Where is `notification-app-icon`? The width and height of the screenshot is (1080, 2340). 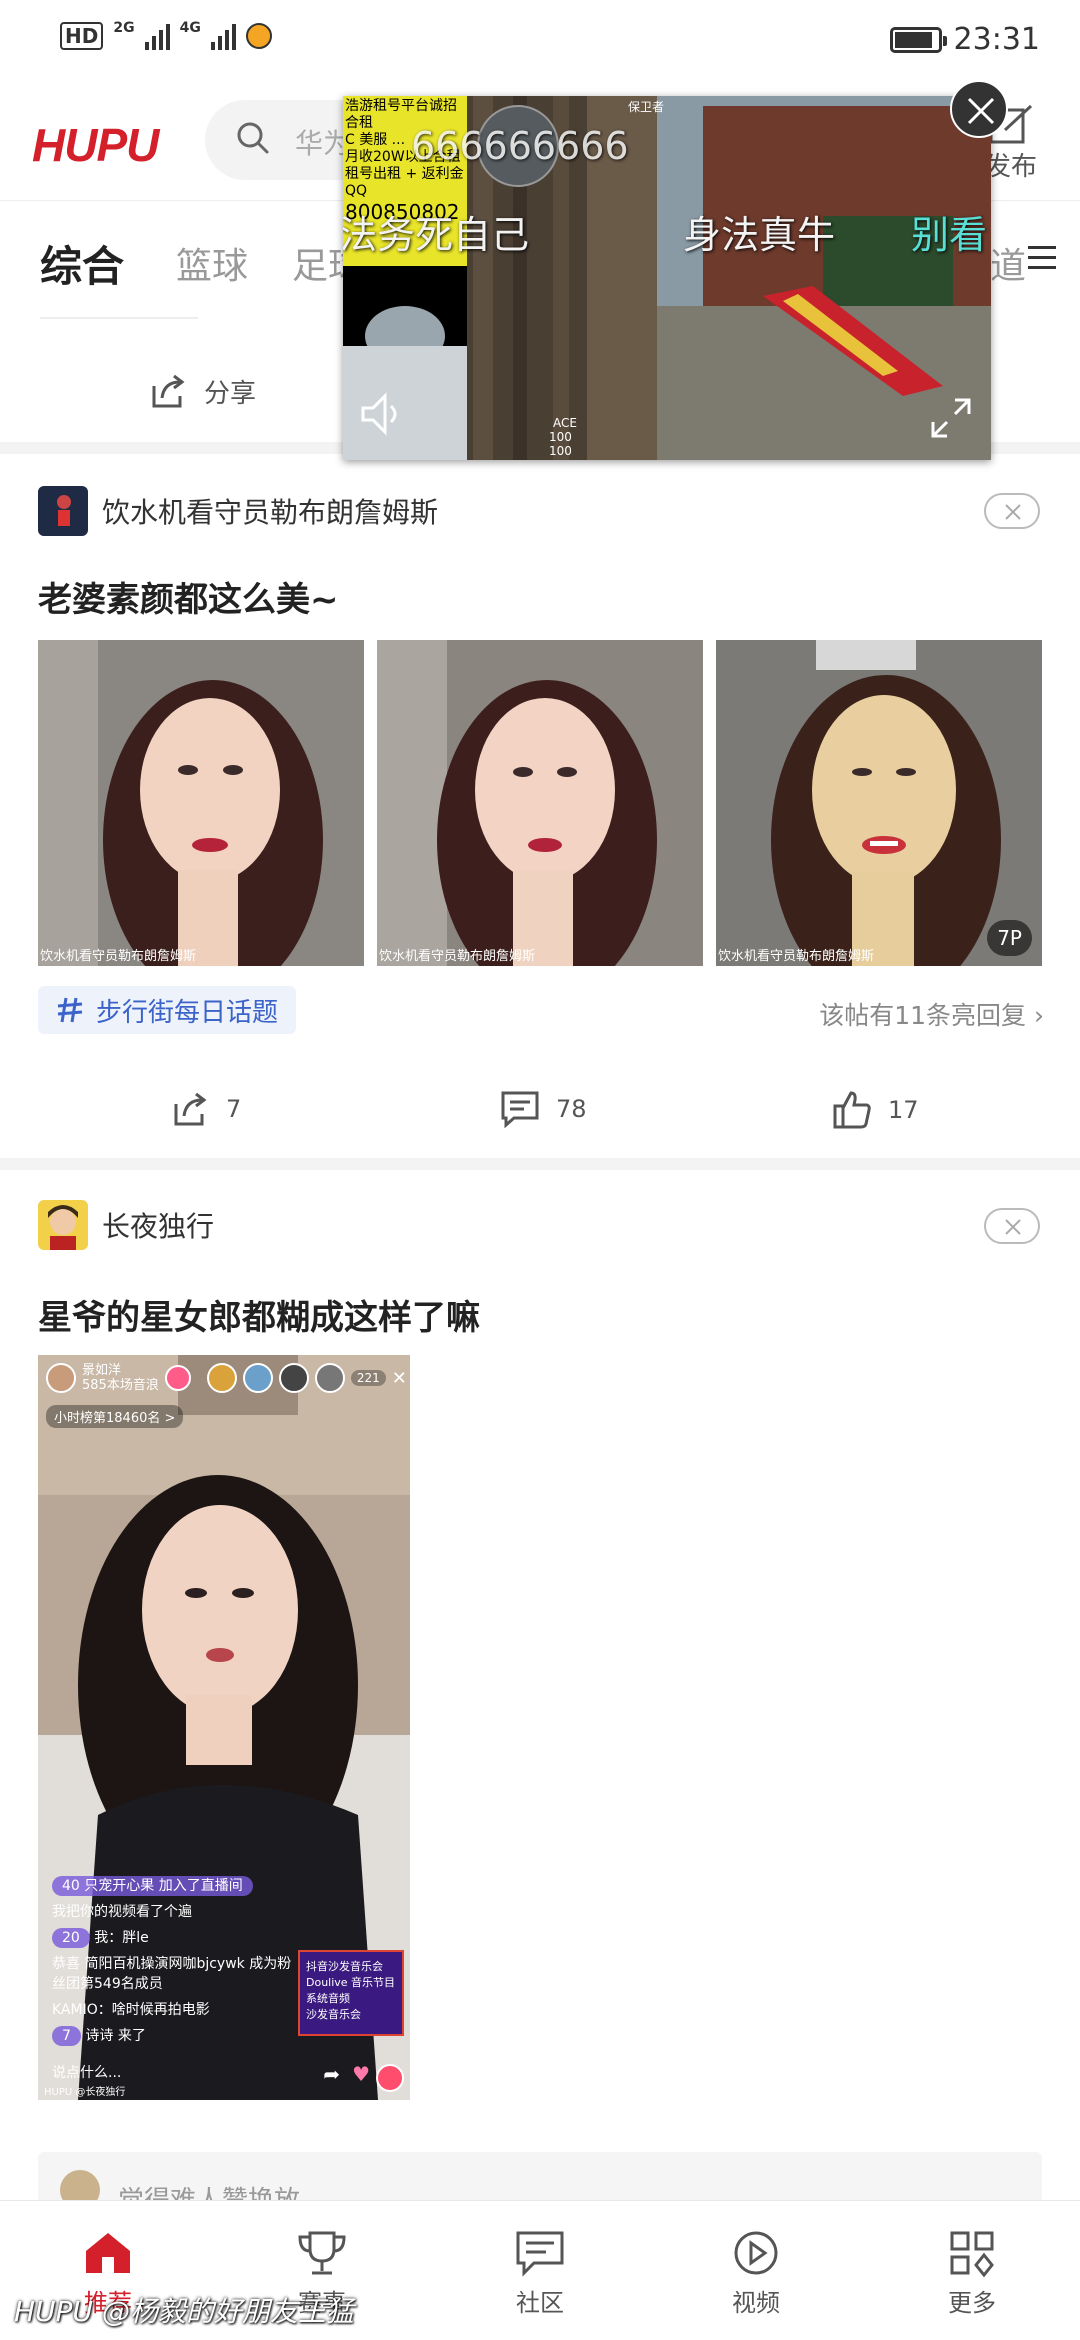 notification-app-icon is located at coordinates (258, 36).